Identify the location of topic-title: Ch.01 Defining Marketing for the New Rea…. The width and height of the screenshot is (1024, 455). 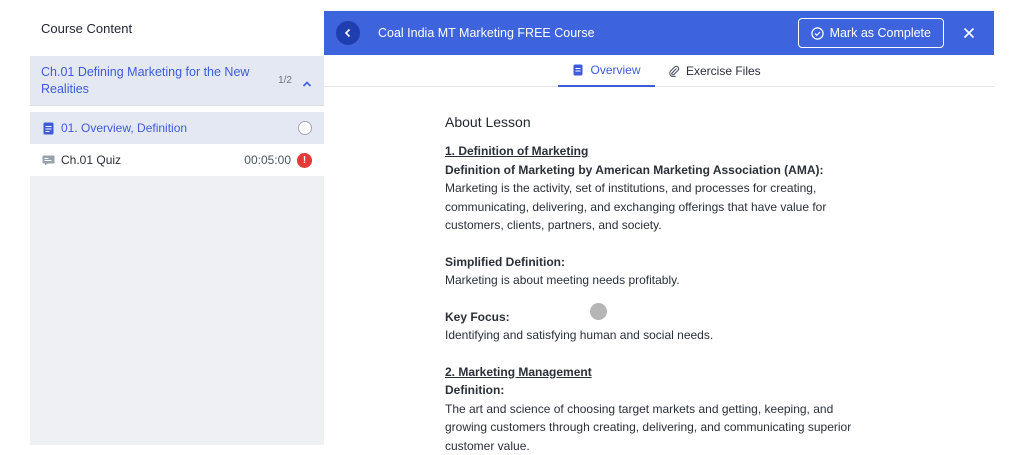
(159, 81).